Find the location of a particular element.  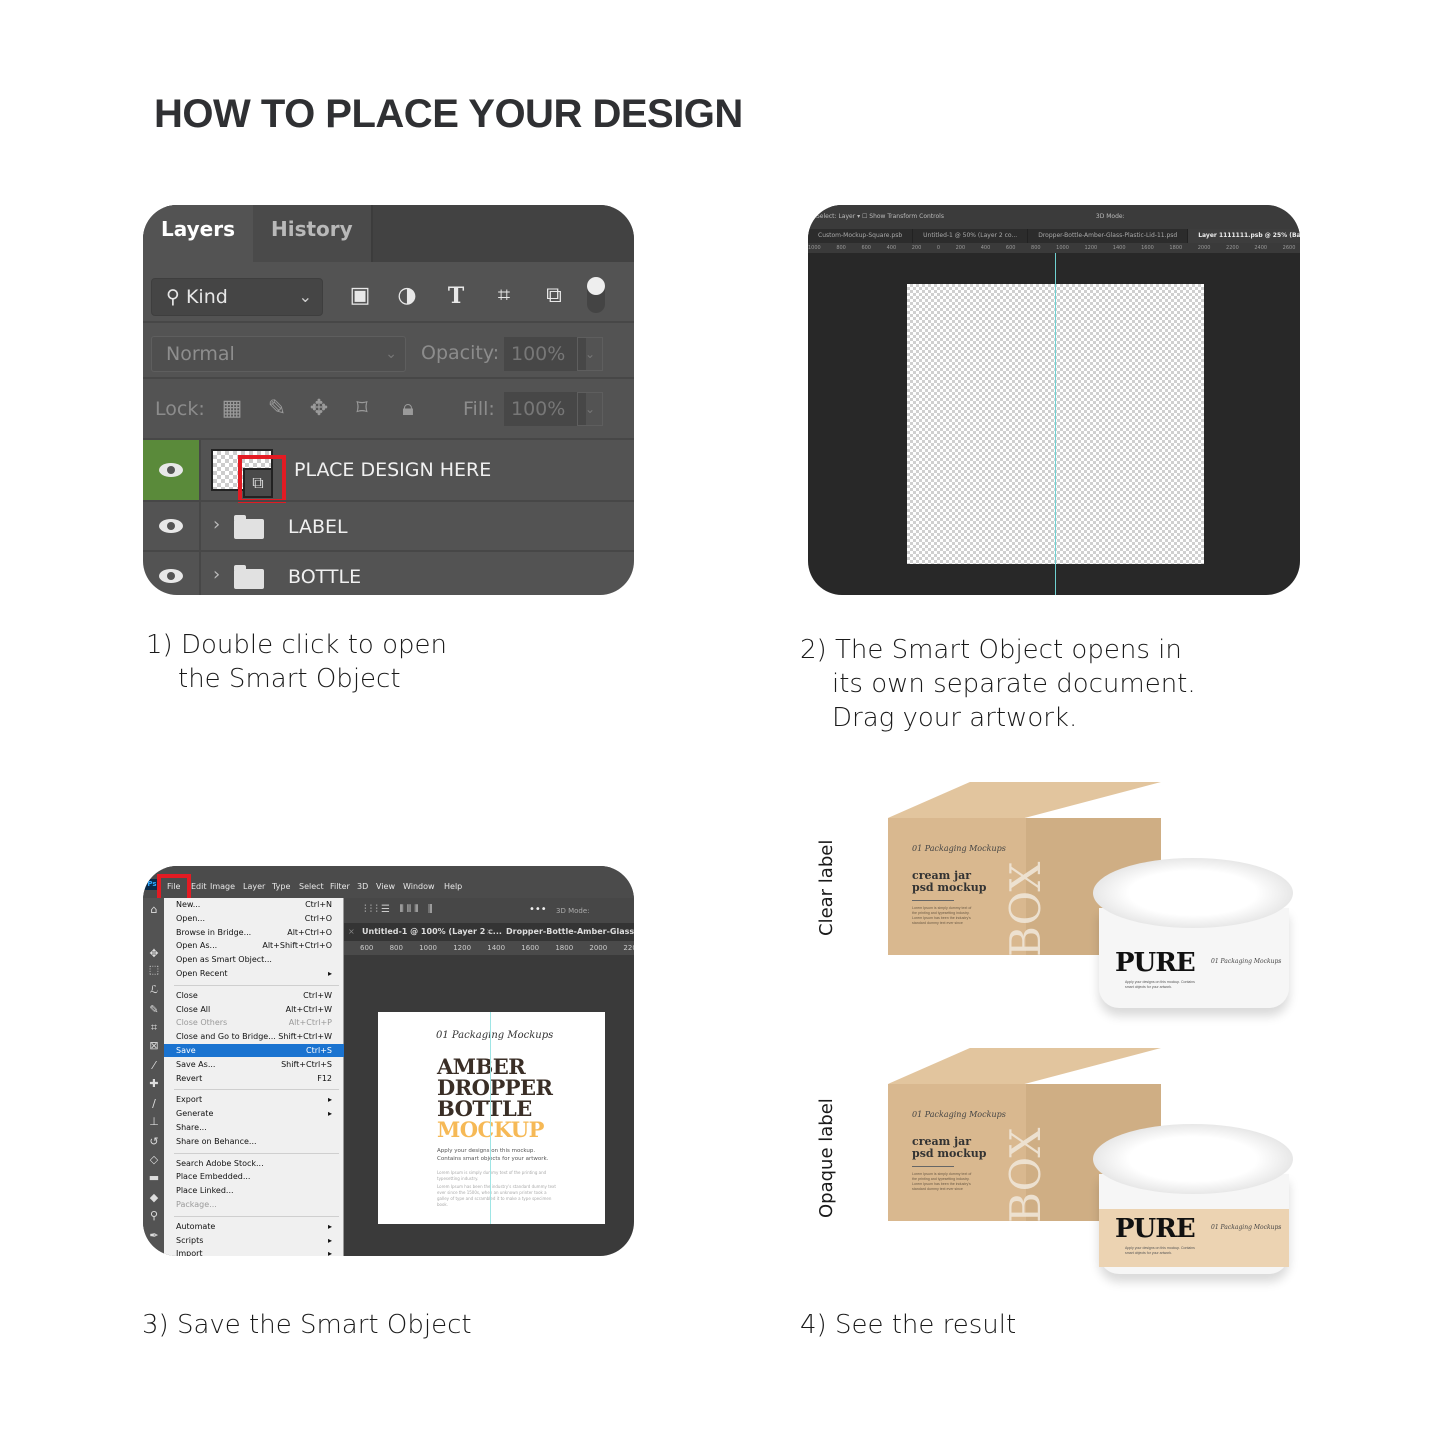

move-icon: ✥ is located at coordinates (154, 954).